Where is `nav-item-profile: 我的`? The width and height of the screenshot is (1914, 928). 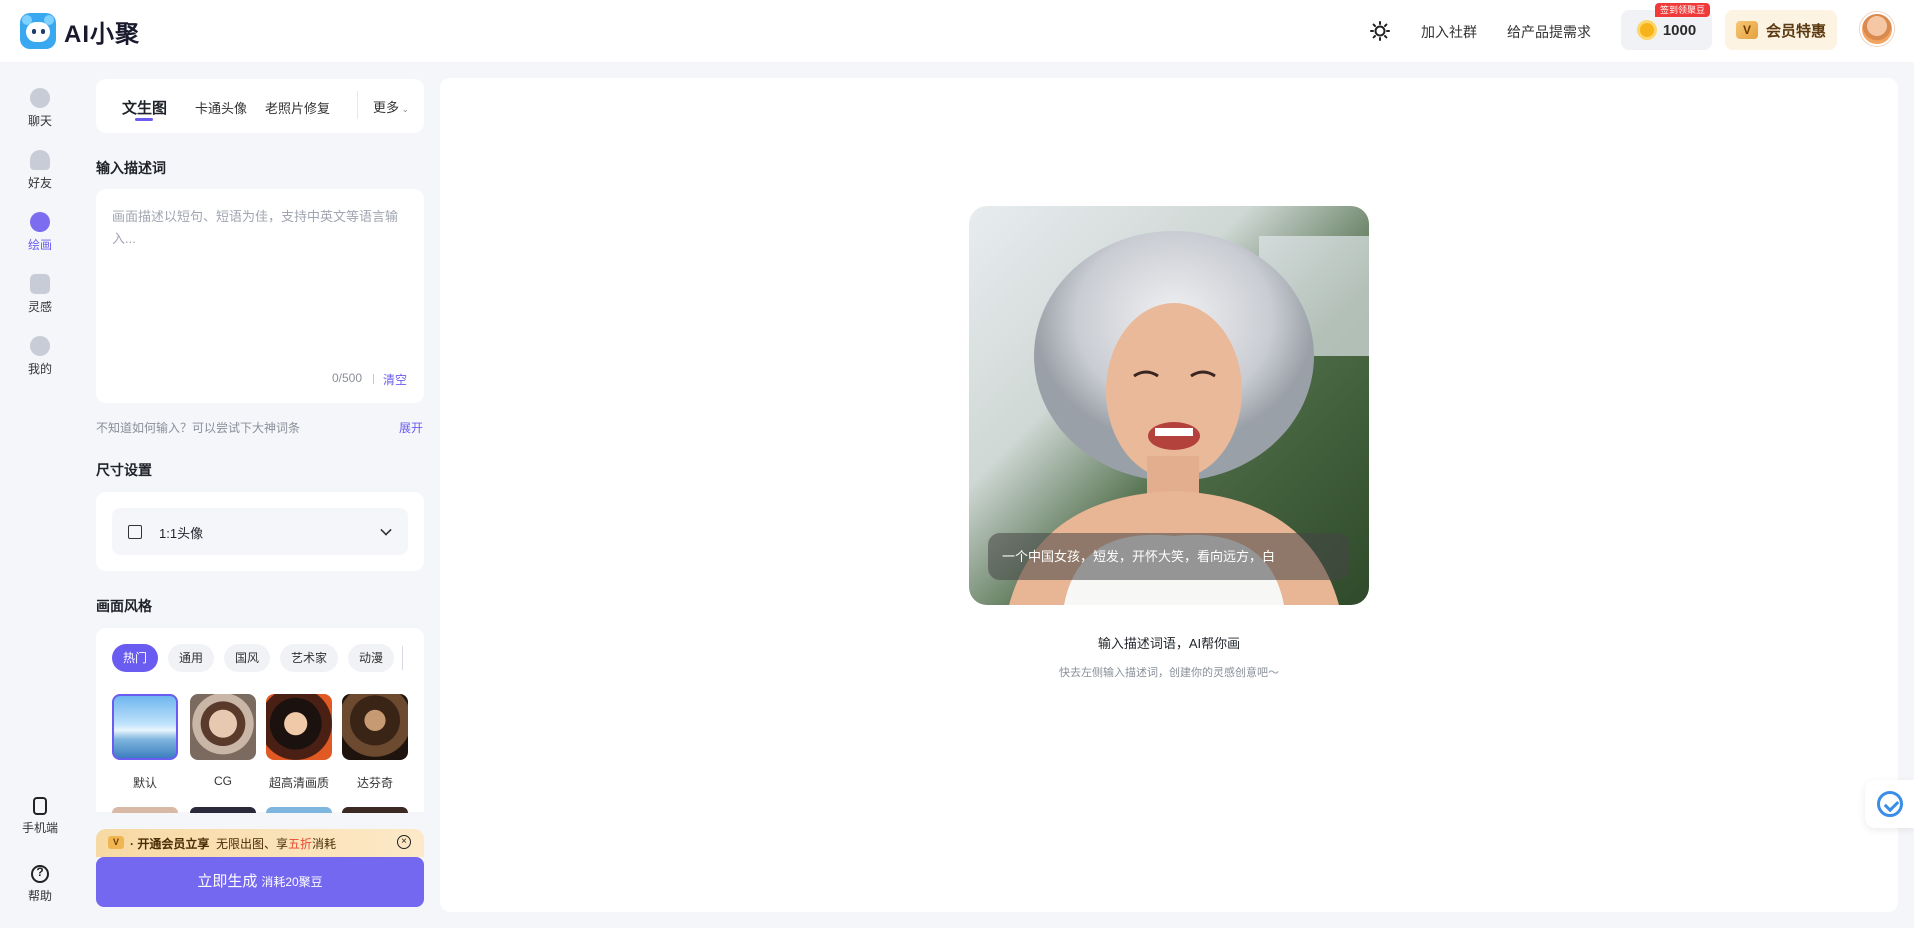 nav-item-profile: 我的 is located at coordinates (40, 356).